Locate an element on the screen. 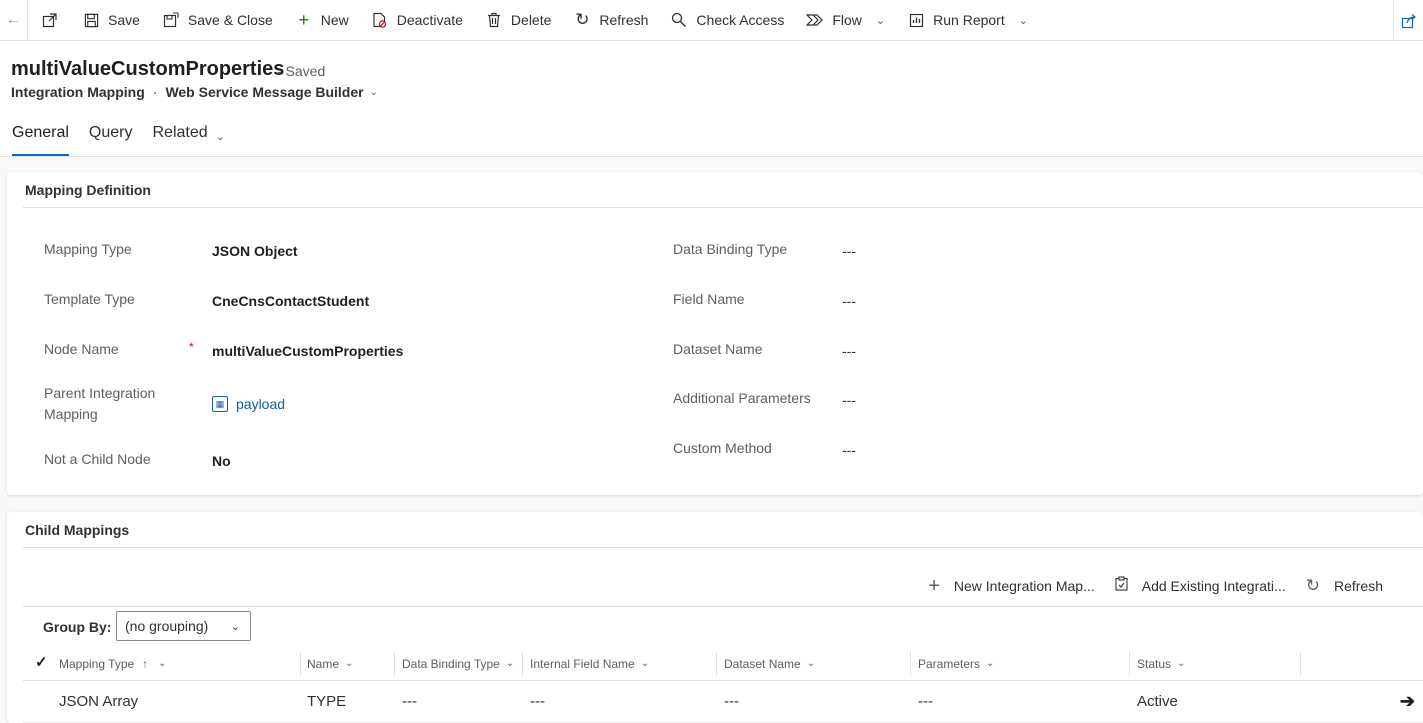 This screenshot has height=723, width=1423. group-by-value: (no grouping) is located at coordinates (167, 626).